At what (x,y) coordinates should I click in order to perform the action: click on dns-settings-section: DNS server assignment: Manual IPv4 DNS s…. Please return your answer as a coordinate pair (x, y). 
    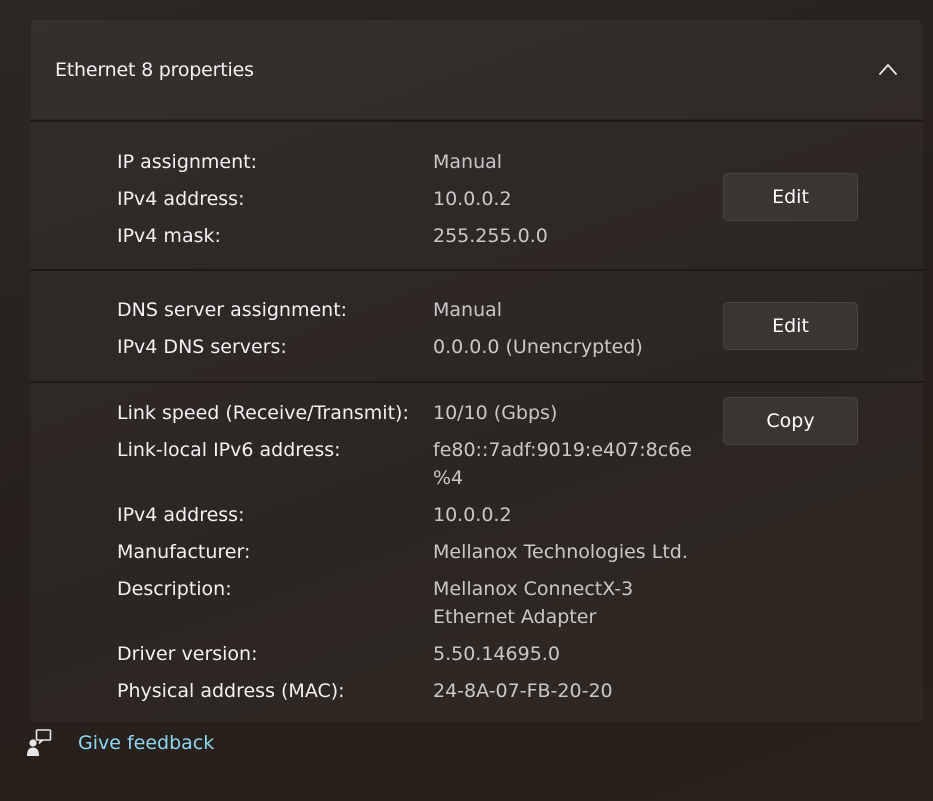
    Looking at the image, I should click on (476, 325).